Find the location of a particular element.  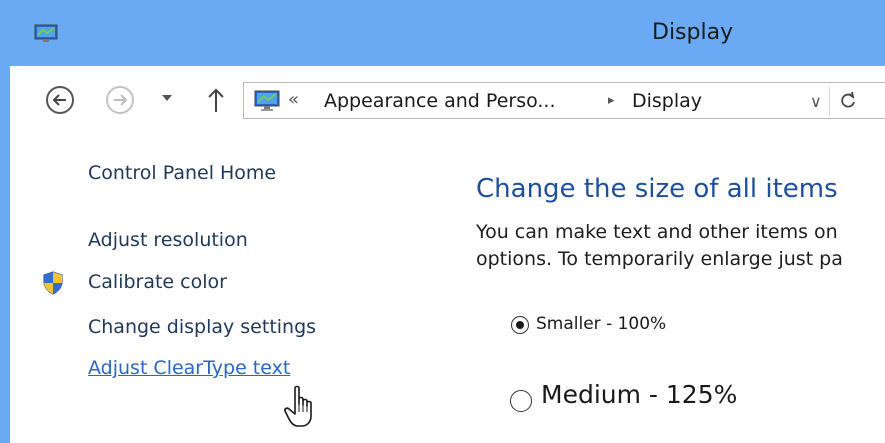

recent-locations-dropdown is located at coordinates (167, 98).